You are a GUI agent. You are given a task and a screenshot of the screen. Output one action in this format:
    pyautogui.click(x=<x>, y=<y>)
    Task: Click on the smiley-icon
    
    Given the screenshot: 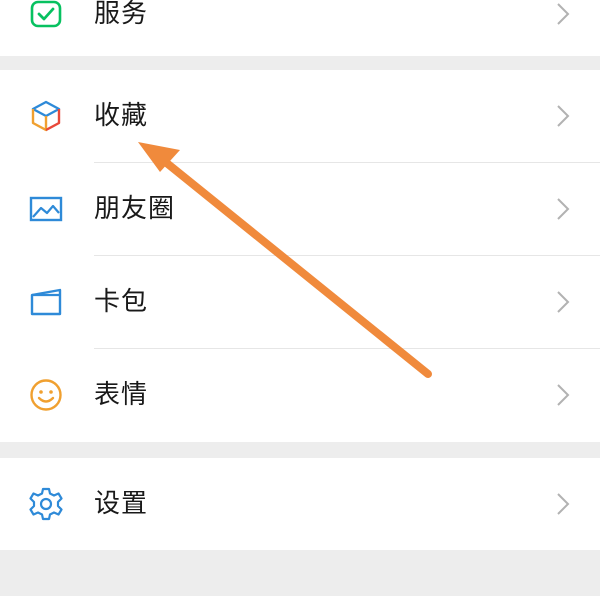 What is the action you would take?
    pyautogui.click(x=46, y=395)
    